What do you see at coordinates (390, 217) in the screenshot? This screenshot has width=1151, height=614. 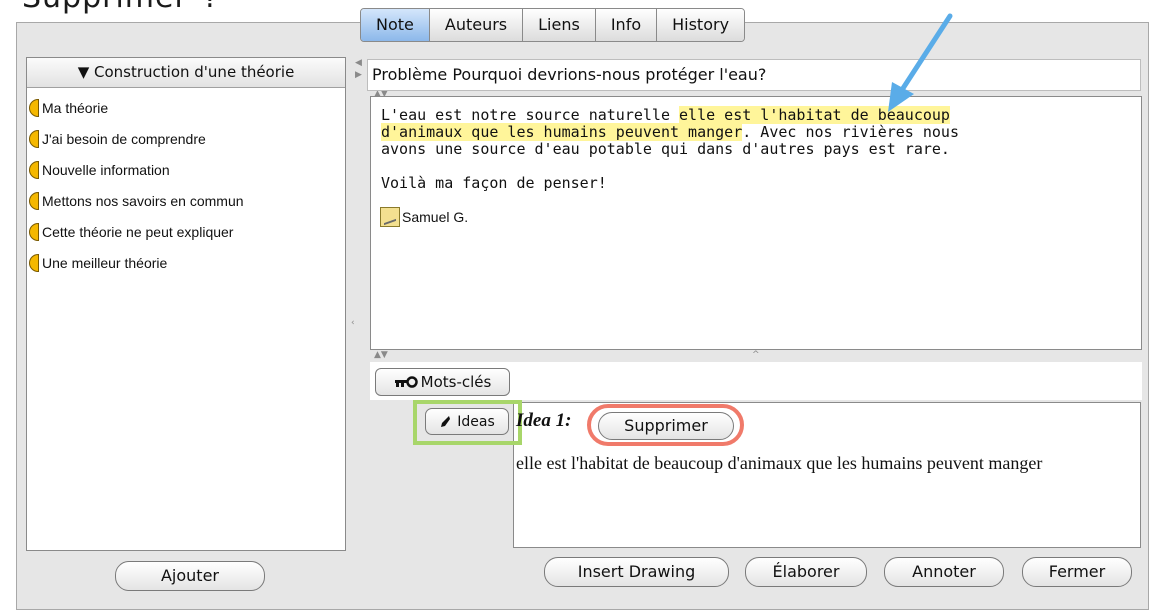 I see `author-card-icon` at bounding box center [390, 217].